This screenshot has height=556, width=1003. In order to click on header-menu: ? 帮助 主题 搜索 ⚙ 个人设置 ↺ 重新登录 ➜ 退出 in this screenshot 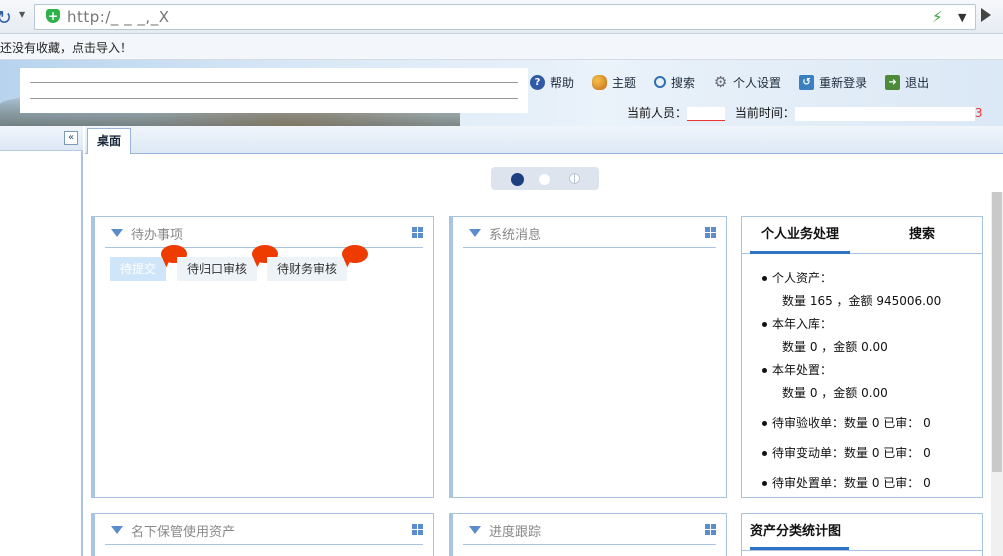, I will do `click(738, 82)`.